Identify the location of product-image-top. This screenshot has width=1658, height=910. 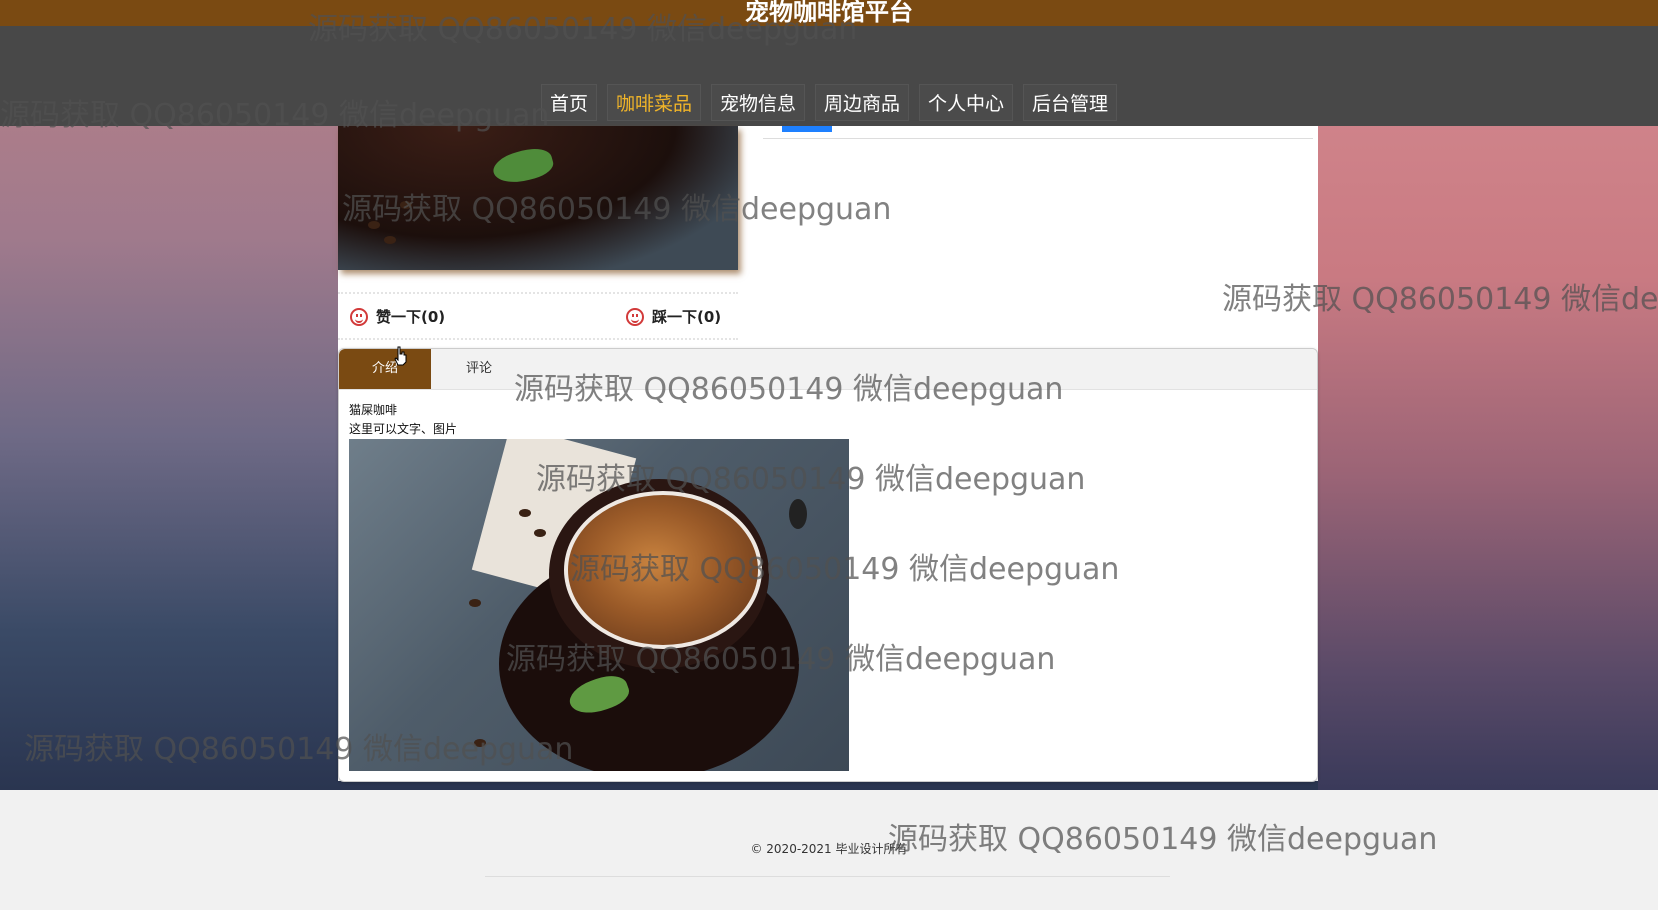
(538, 198).